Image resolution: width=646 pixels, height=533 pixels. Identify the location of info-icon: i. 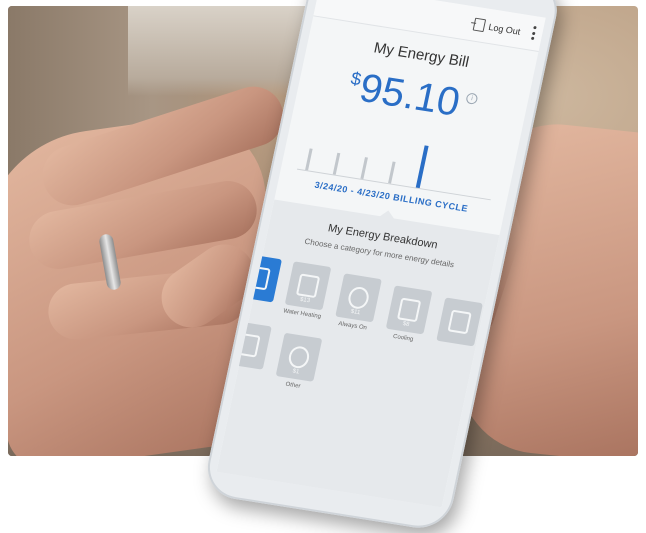
(472, 98).